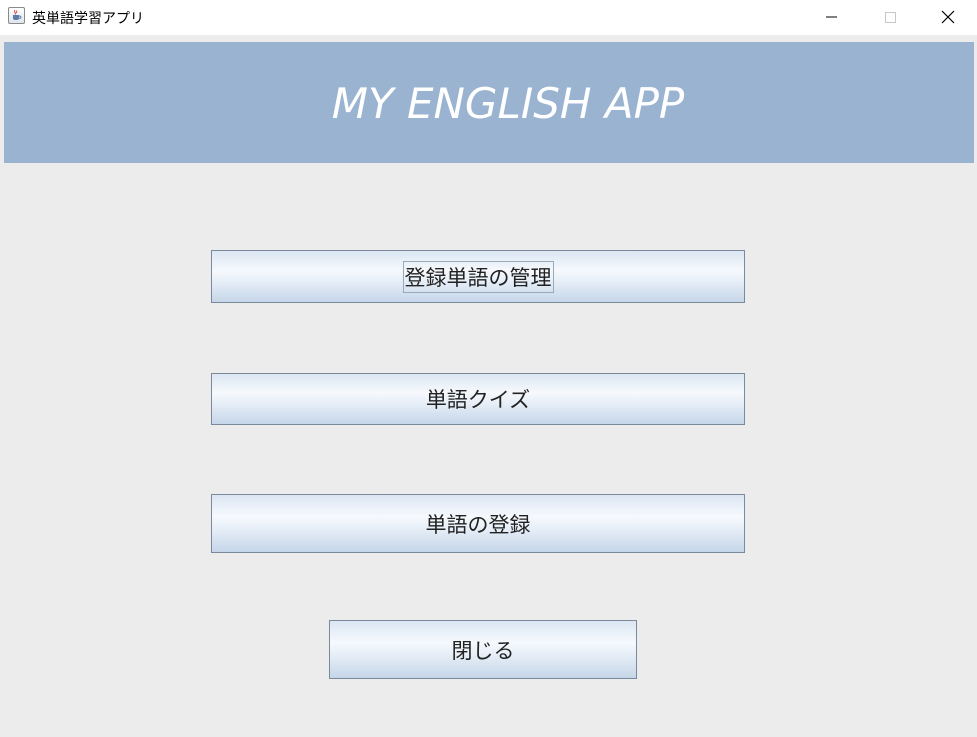 The image size is (977, 737). I want to click on minimize-icon, so click(831, 17).